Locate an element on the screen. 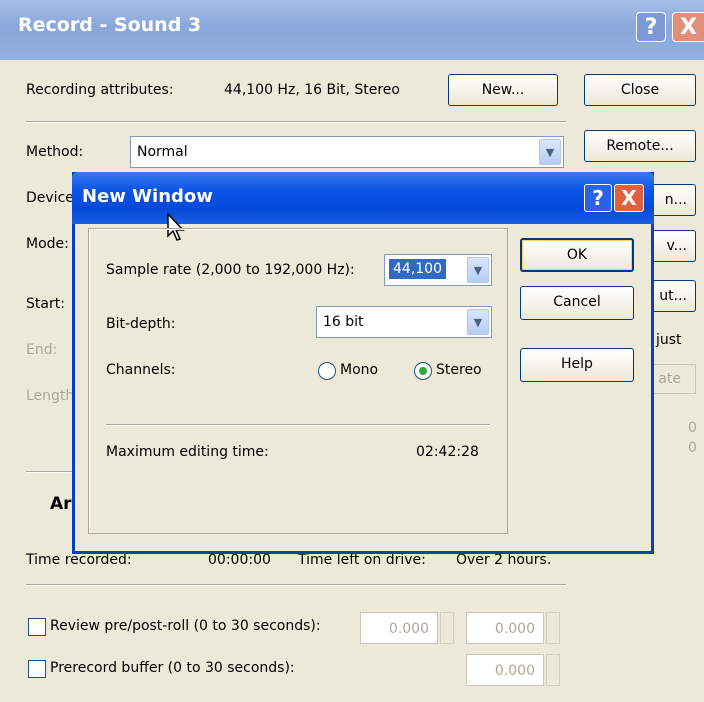 The width and height of the screenshot is (704, 702). prerecord-checkbox is located at coordinates (37, 669).